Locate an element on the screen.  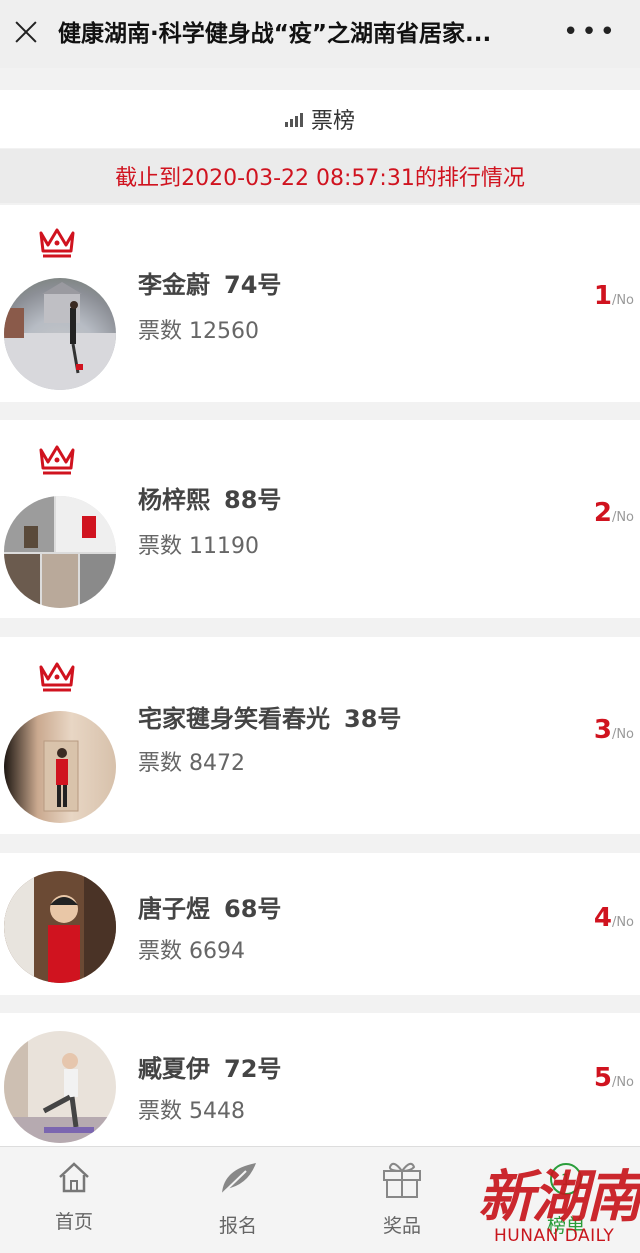
nav-label: 奖品 is located at coordinates (401, 1226).